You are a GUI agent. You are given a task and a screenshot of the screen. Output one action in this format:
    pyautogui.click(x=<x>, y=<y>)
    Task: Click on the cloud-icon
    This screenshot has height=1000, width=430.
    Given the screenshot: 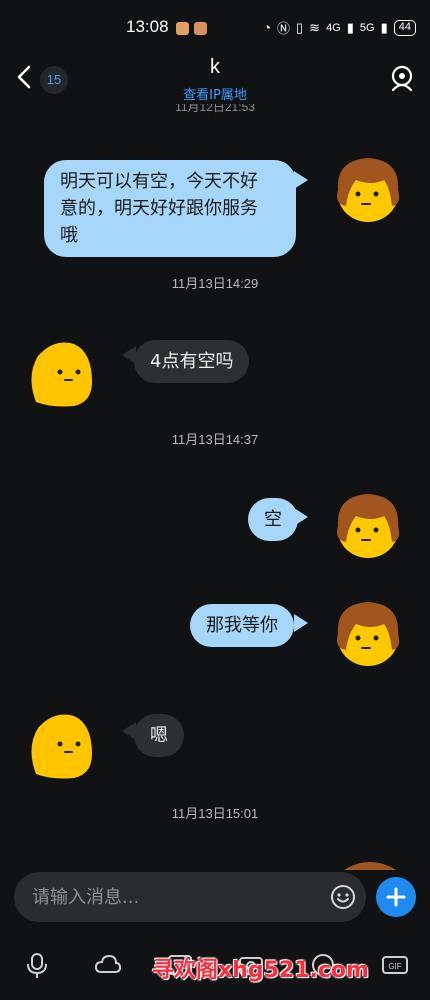 What is the action you would take?
    pyautogui.click(x=108, y=965)
    